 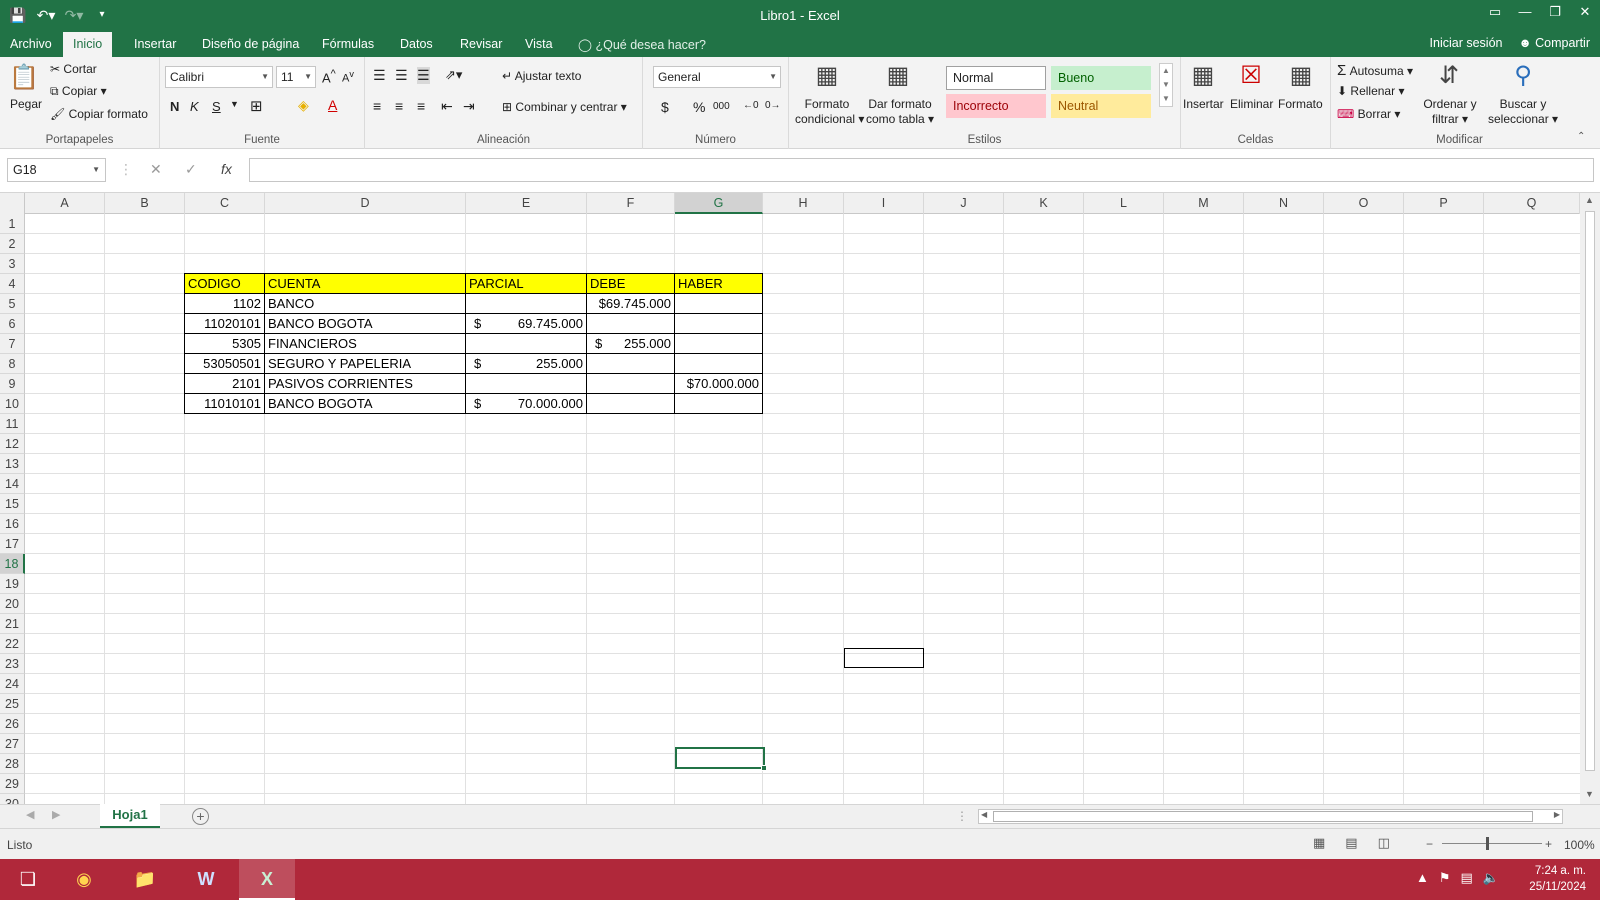 What do you see at coordinates (719, 304) in the screenshot?
I see `cell-haber` at bounding box center [719, 304].